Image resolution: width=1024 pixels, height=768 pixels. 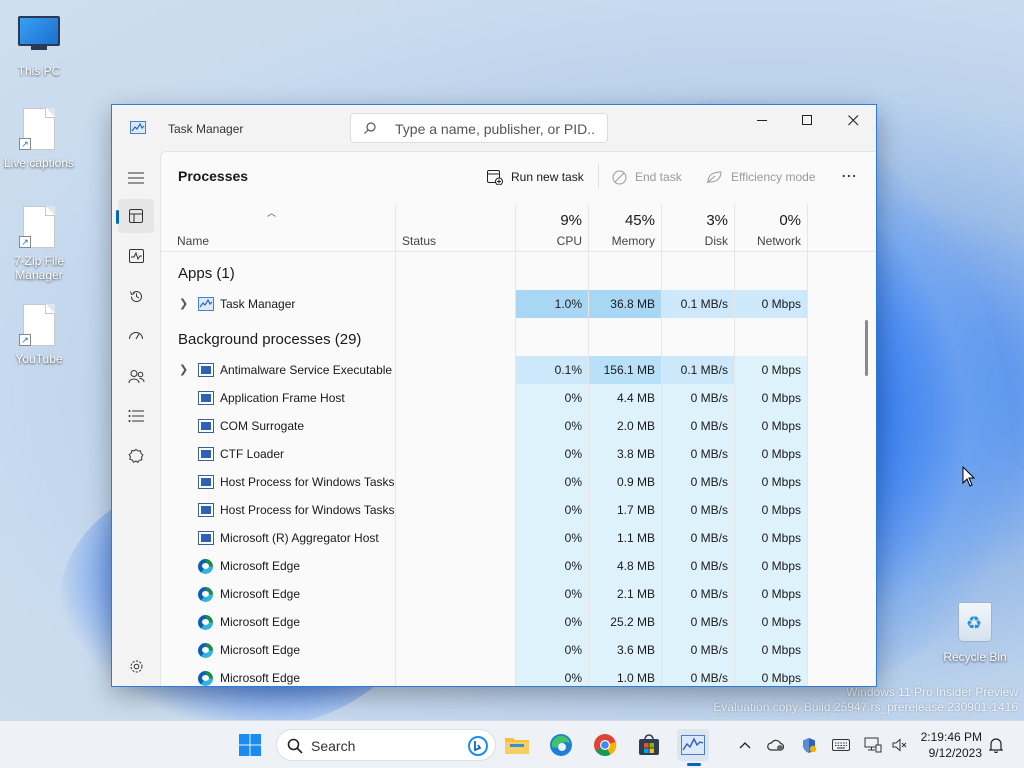 What do you see at coordinates (518, 454) in the screenshot?
I see `table-row: CTF Loader 0% 3.8 MB 0 MB/s 0 Mbps` at bounding box center [518, 454].